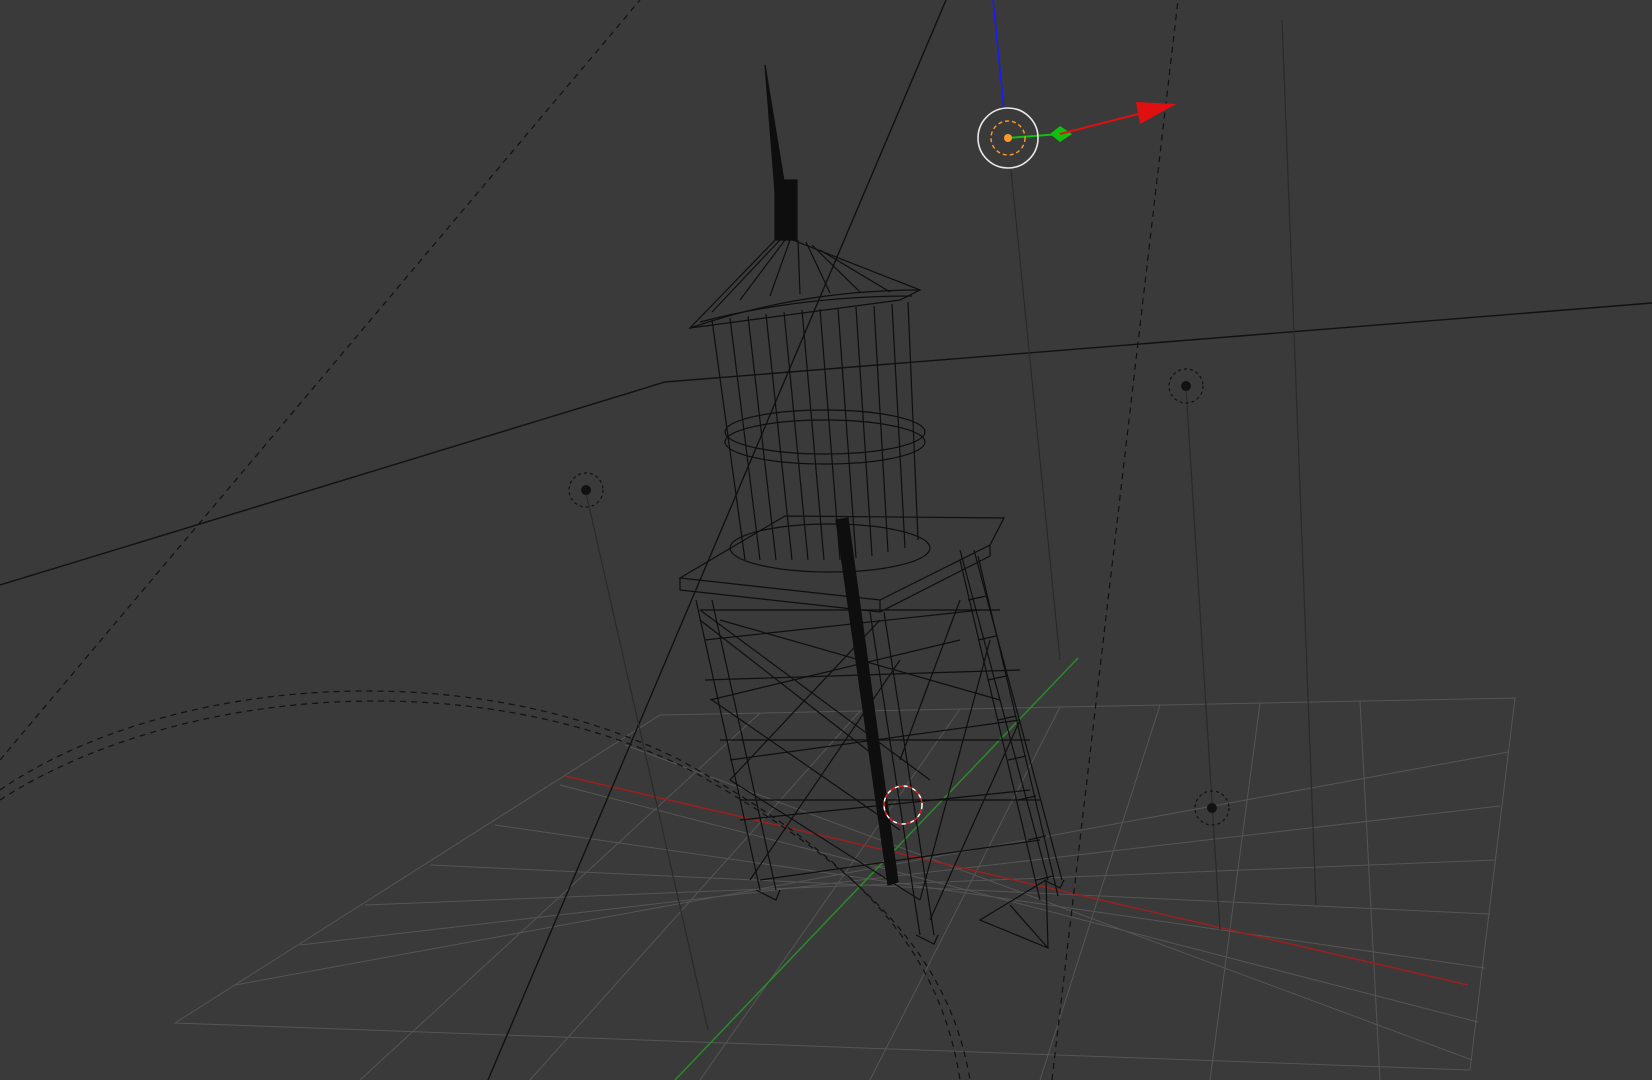 Image resolution: width=1652 pixels, height=1080 pixels. Describe the element at coordinates (586, 490) in the screenshot. I see `lamp-left` at that location.